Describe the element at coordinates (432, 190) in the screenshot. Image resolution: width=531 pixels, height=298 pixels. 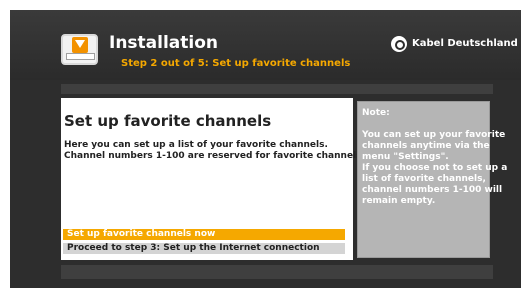
I see `note-line: channel numbers 1-100 will` at that location.